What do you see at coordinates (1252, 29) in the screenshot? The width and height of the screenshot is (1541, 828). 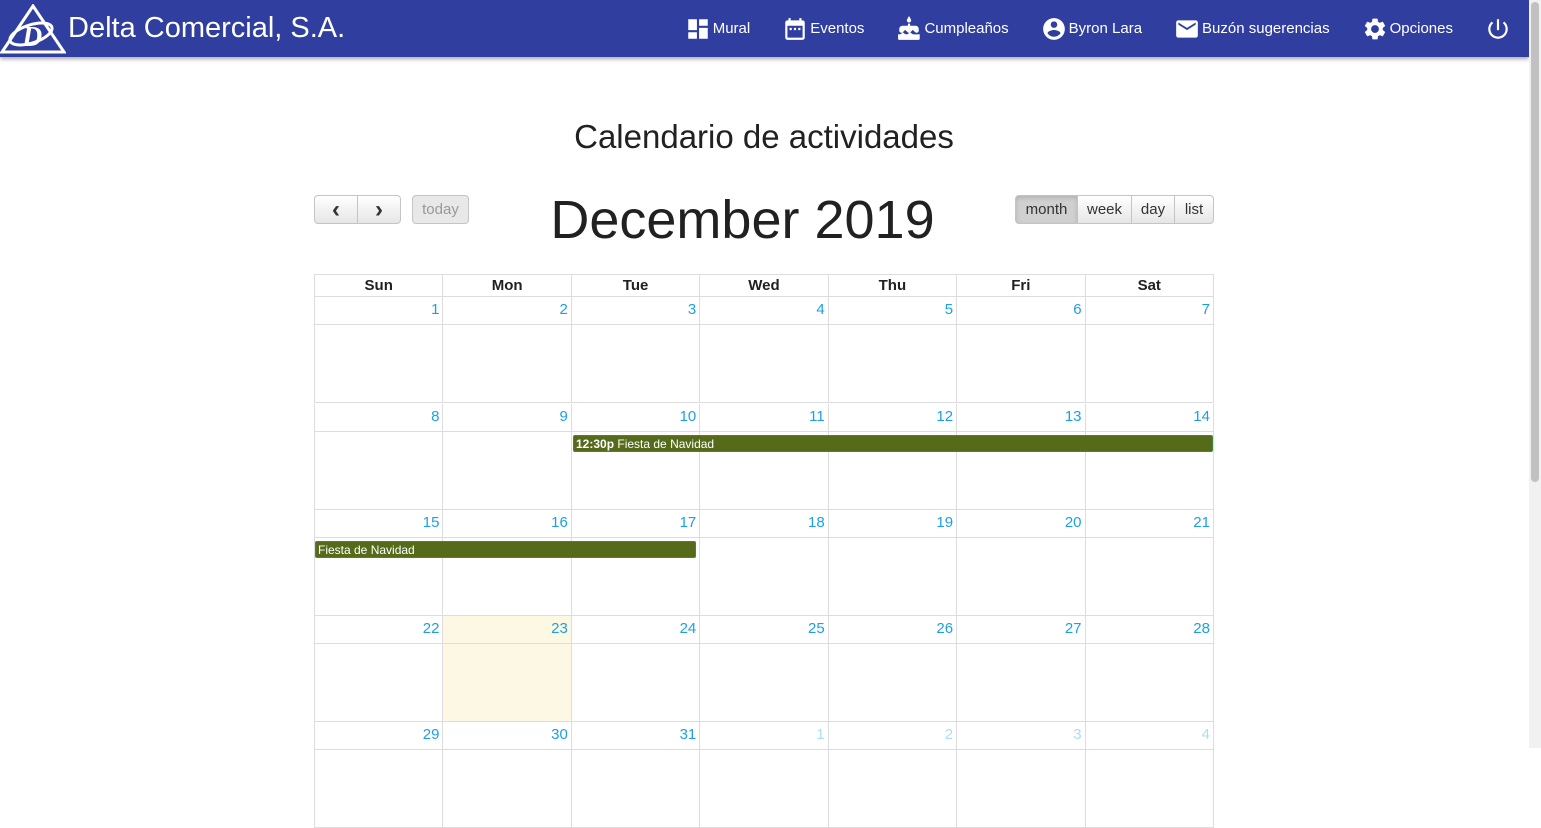 I see `nav-buzon: Buzón sugerencias` at bounding box center [1252, 29].